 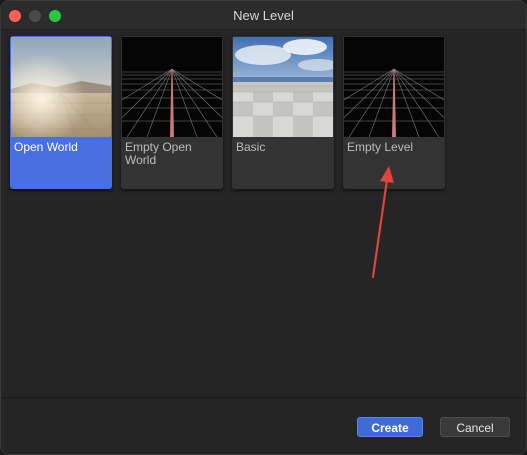 I want to click on red-arrow-icon, so click(x=382, y=222).